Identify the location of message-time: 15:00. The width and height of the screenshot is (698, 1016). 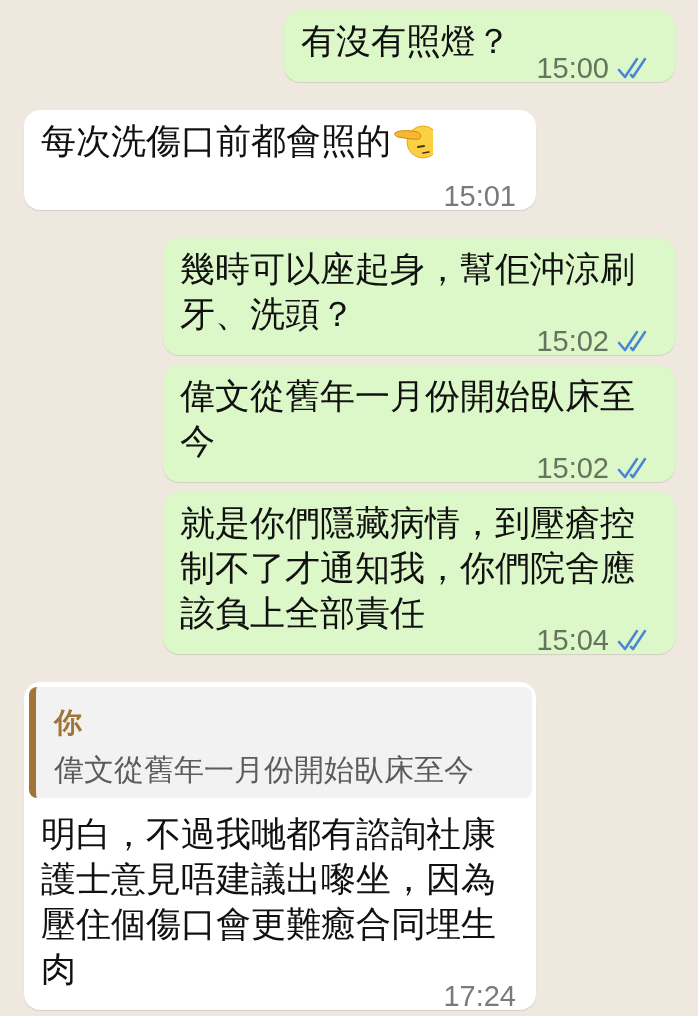
(572, 68).